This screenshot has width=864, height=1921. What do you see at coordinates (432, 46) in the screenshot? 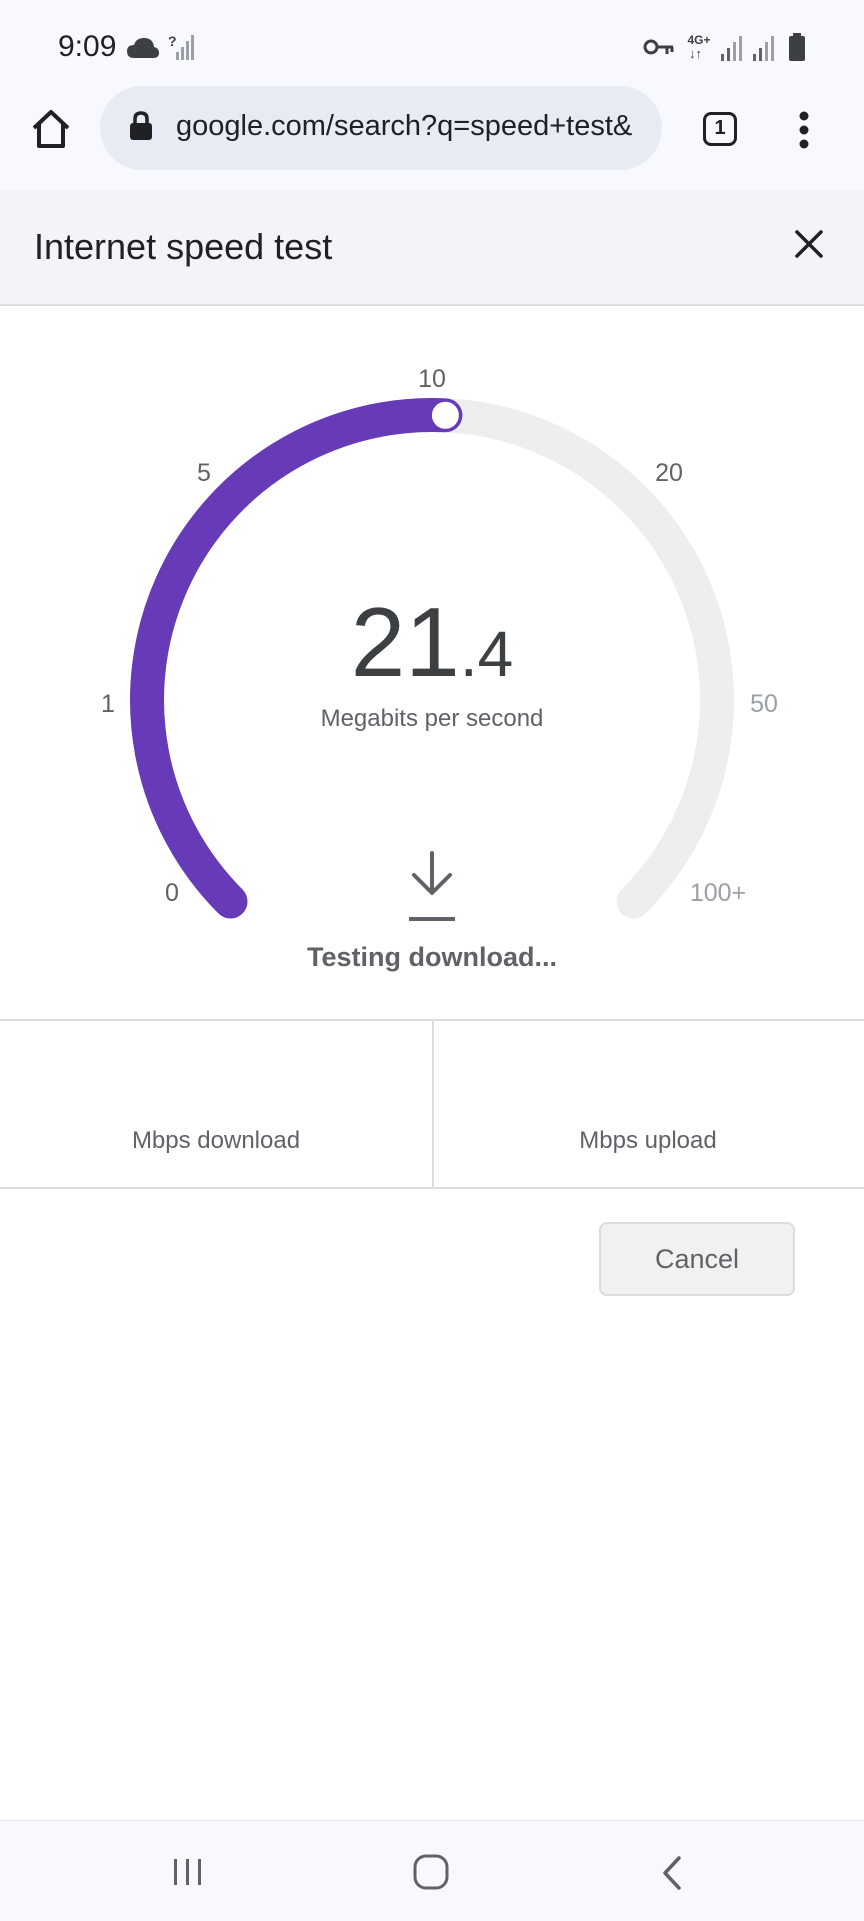
I see `status-bar: 9:09 ? 4G+ ↓↑` at bounding box center [432, 46].